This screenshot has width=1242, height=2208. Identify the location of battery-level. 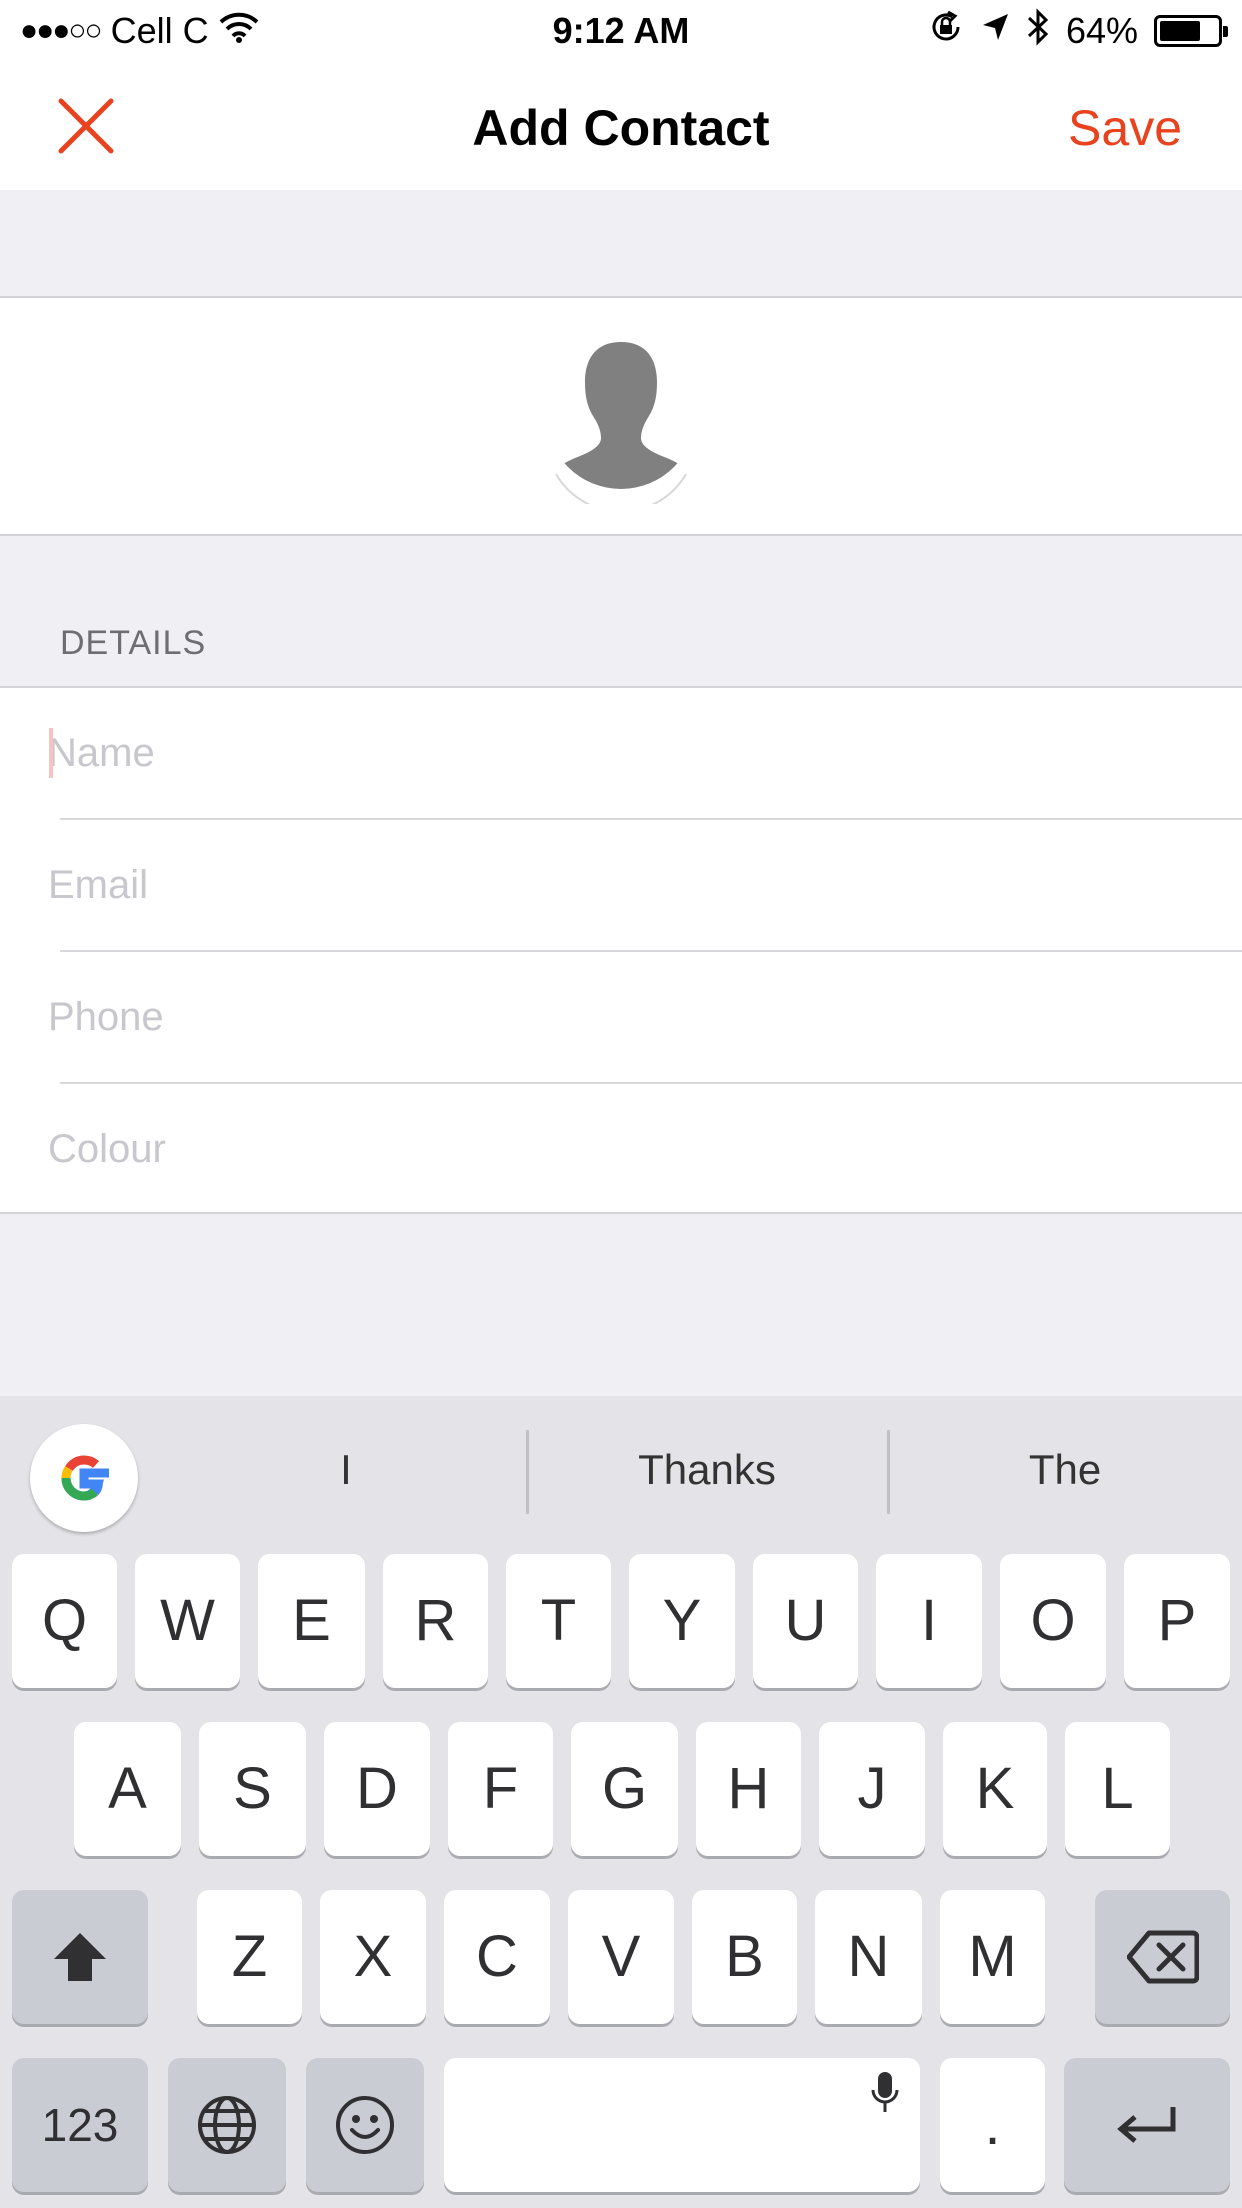
(1180, 31).